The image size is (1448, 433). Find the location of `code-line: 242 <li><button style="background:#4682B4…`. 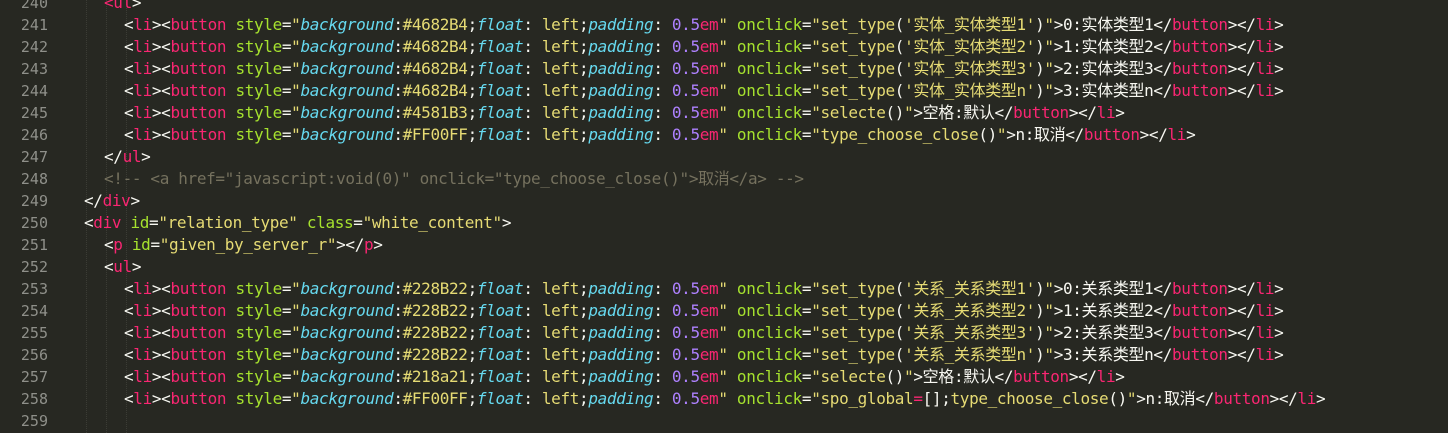

code-line: 242 <li><button style="background:#4682B4… is located at coordinates (724, 47).